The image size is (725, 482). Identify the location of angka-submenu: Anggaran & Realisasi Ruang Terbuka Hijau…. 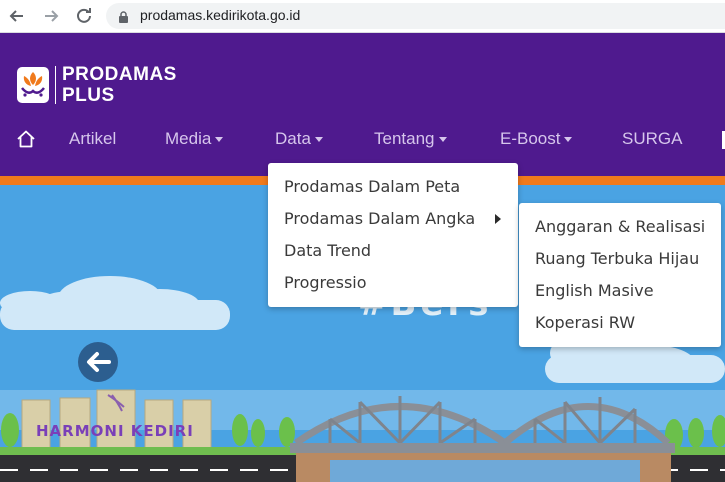
(620, 275).